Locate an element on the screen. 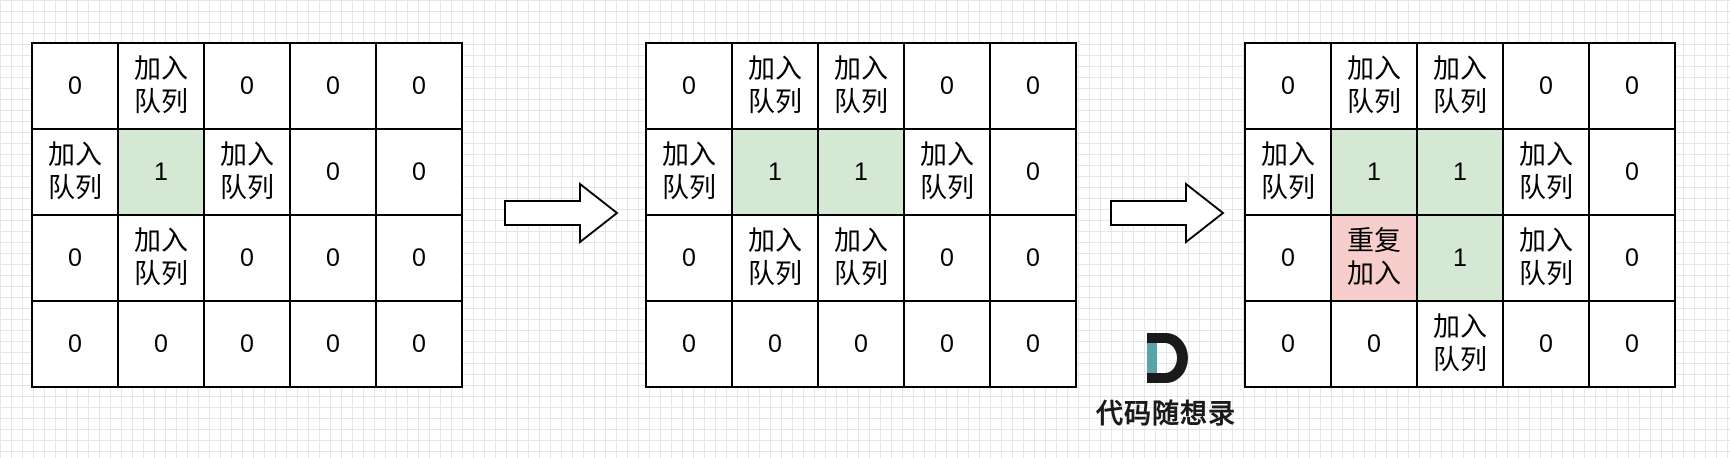 The width and height of the screenshot is (1730, 458). duplicate-cell: 重复 加入 is located at coordinates (1374, 258).